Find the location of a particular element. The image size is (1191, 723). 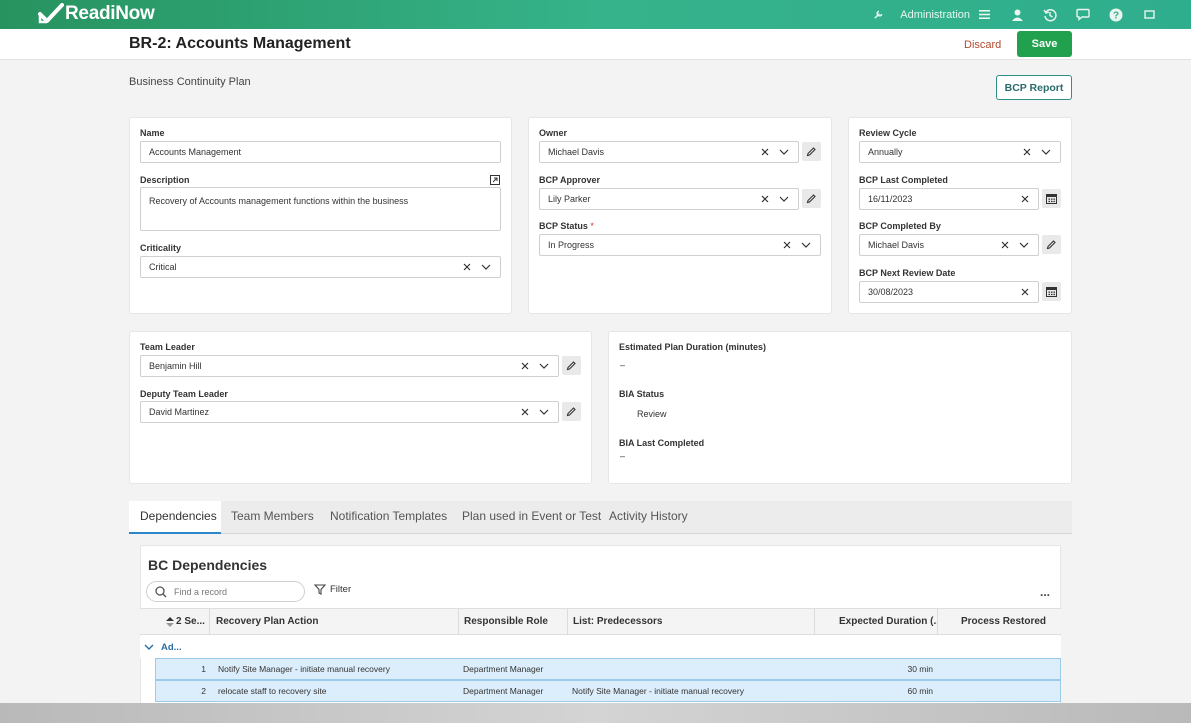

bia-last-label: BIA Last Completed is located at coordinates (662, 443).